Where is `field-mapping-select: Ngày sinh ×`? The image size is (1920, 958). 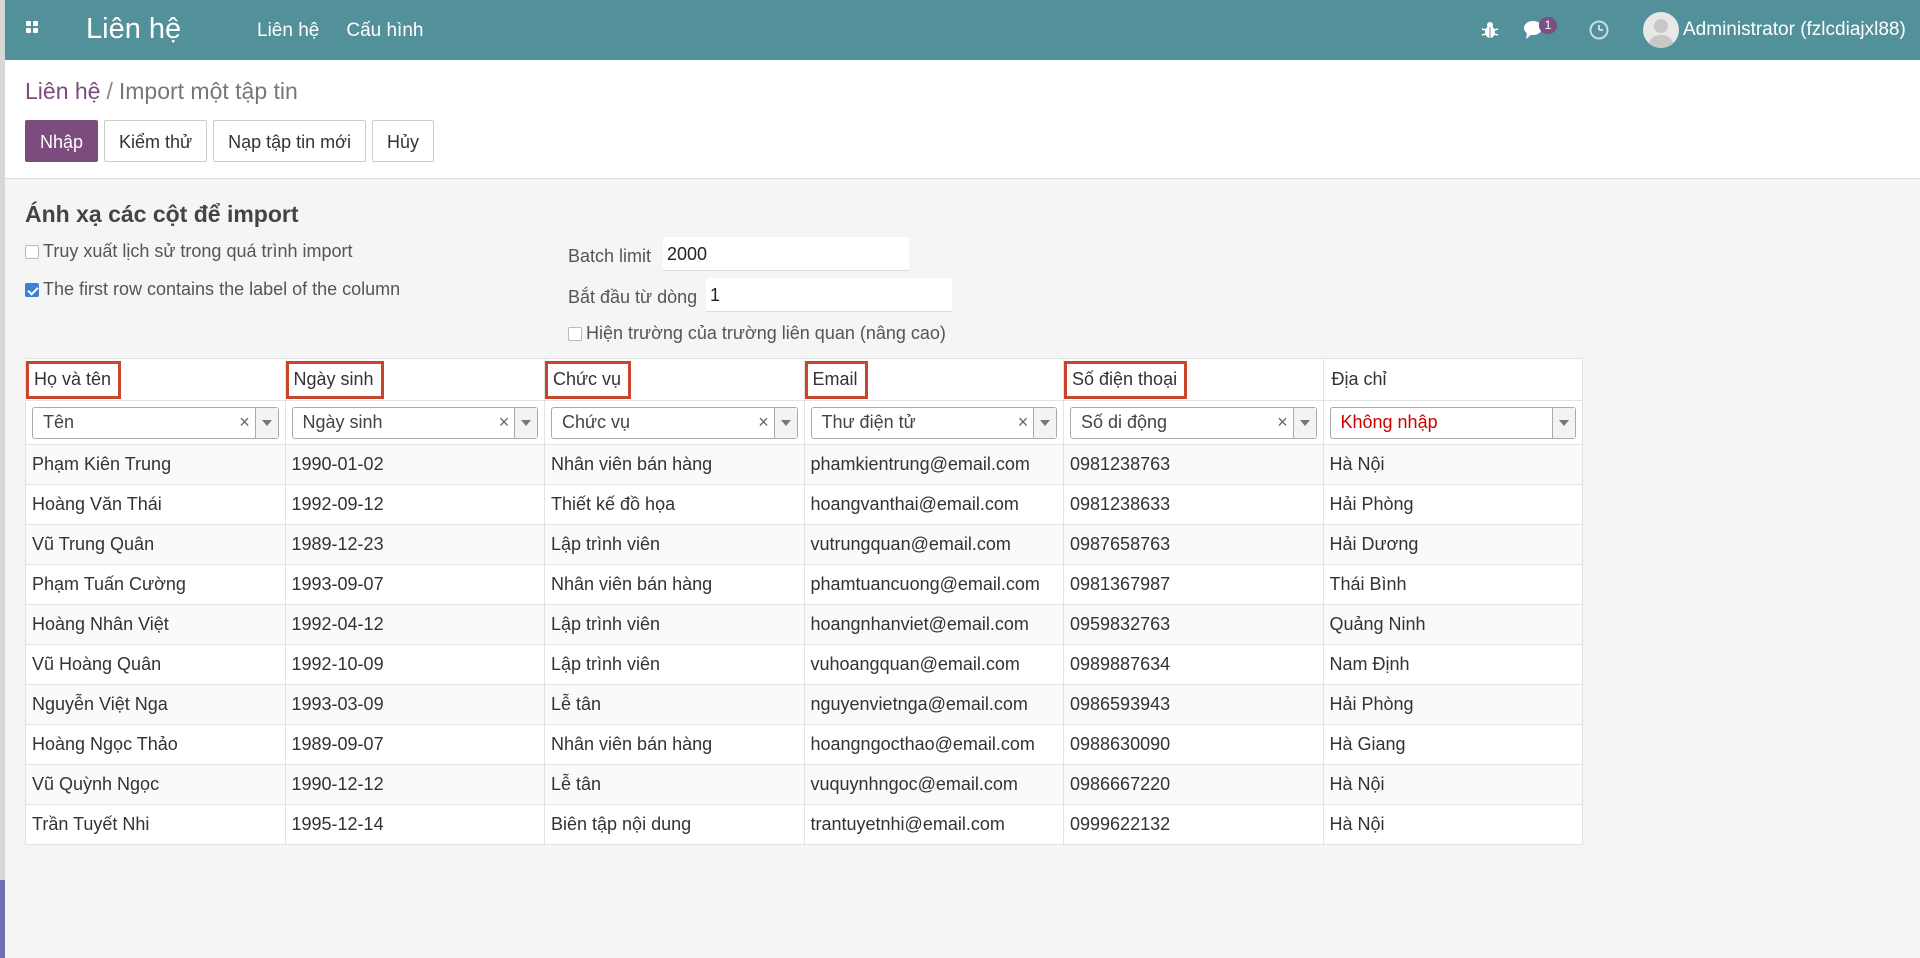 field-mapping-select: Ngày sinh × is located at coordinates (414, 422).